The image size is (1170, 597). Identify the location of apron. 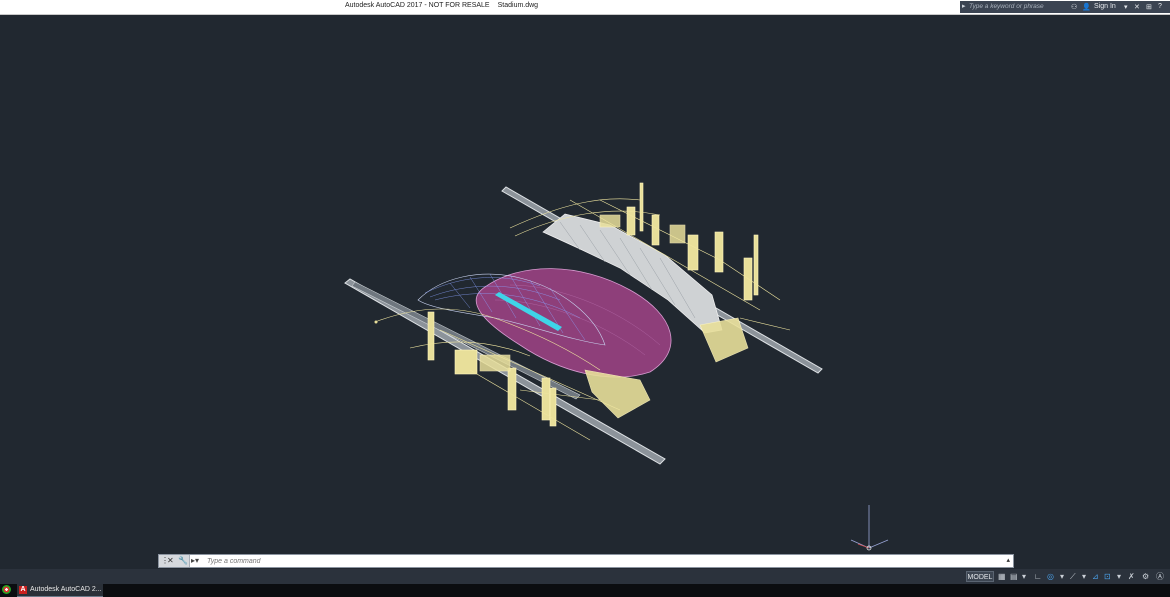
(617, 394).